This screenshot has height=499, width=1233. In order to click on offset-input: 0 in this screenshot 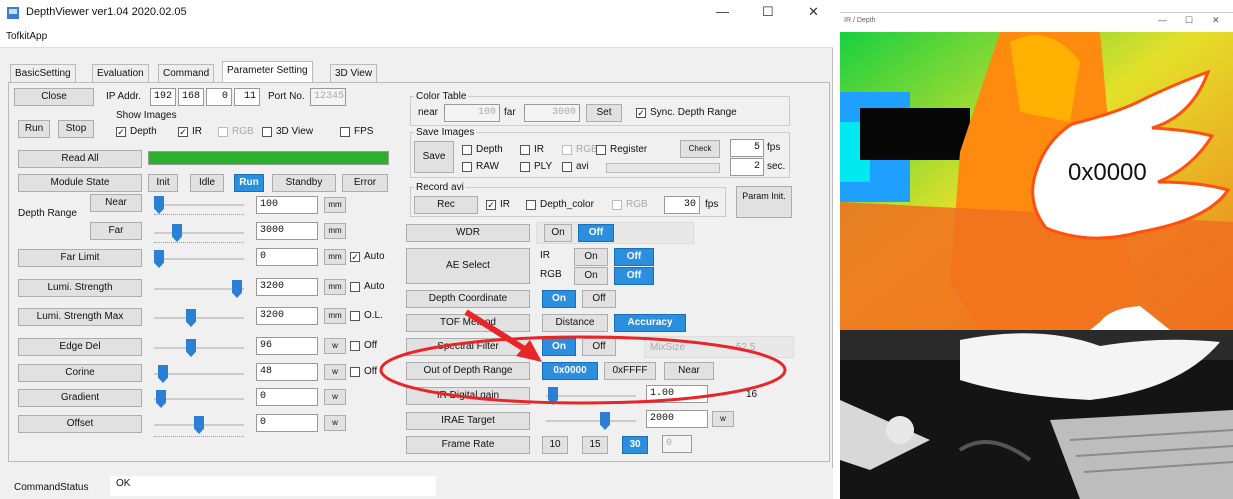, I will do `click(287, 423)`.